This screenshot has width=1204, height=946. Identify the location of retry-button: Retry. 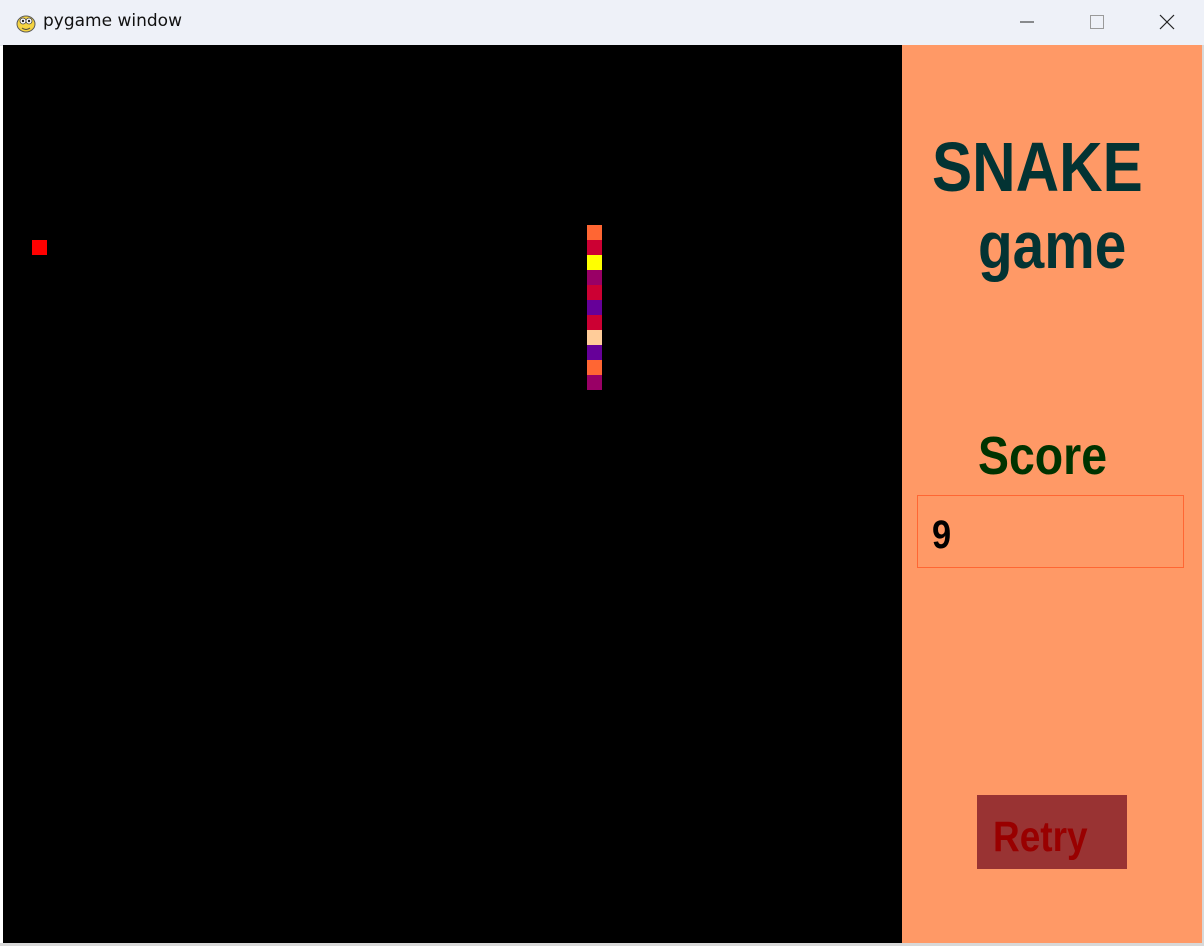
(1052, 832).